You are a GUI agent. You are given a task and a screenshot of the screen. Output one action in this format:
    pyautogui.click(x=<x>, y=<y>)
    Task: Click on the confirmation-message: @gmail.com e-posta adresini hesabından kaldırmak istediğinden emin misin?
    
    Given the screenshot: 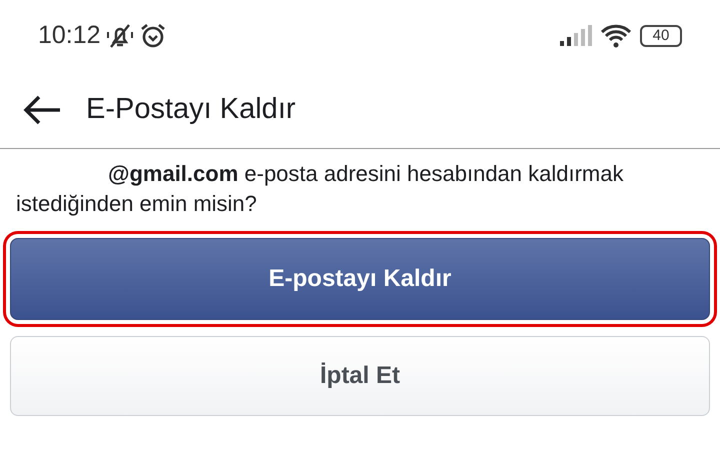 What is the action you would take?
    pyautogui.click(x=319, y=189)
    